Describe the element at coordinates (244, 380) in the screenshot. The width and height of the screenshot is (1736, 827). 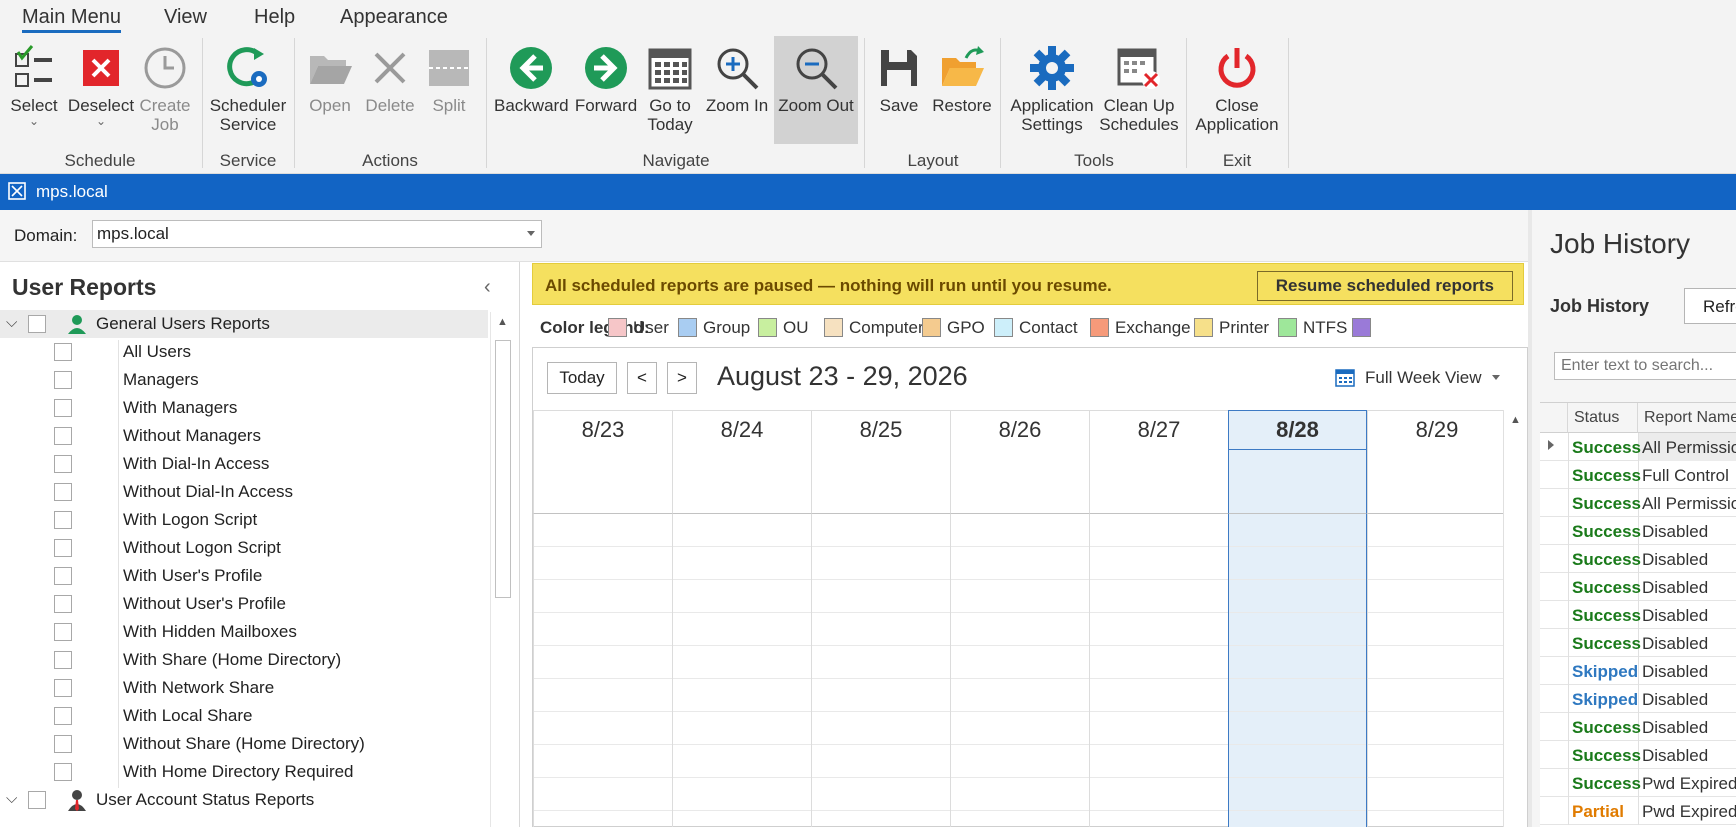
I see `tree-item: Managers` at that location.